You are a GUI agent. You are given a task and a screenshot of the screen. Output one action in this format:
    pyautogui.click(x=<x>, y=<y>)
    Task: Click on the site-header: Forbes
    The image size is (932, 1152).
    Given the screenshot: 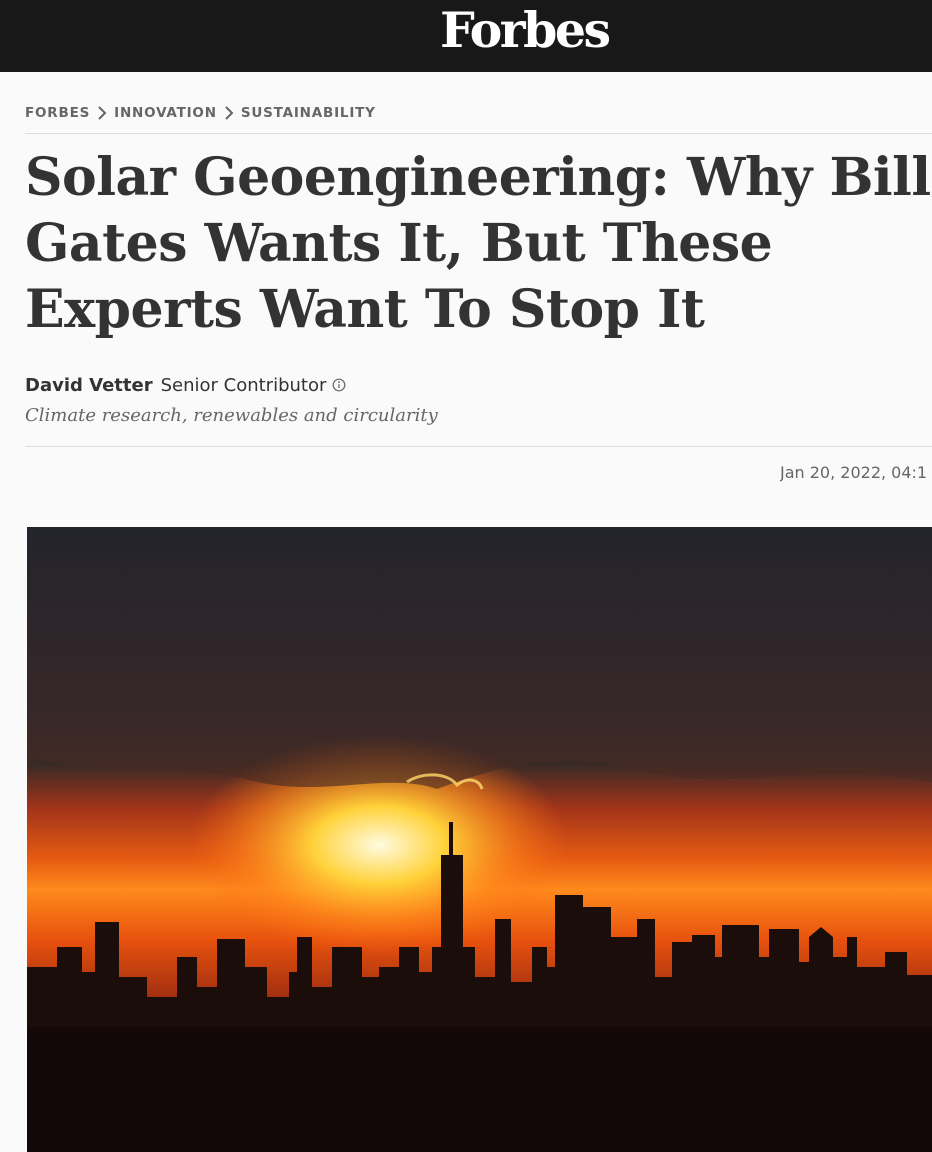 What is the action you would take?
    pyautogui.click(x=466, y=36)
    